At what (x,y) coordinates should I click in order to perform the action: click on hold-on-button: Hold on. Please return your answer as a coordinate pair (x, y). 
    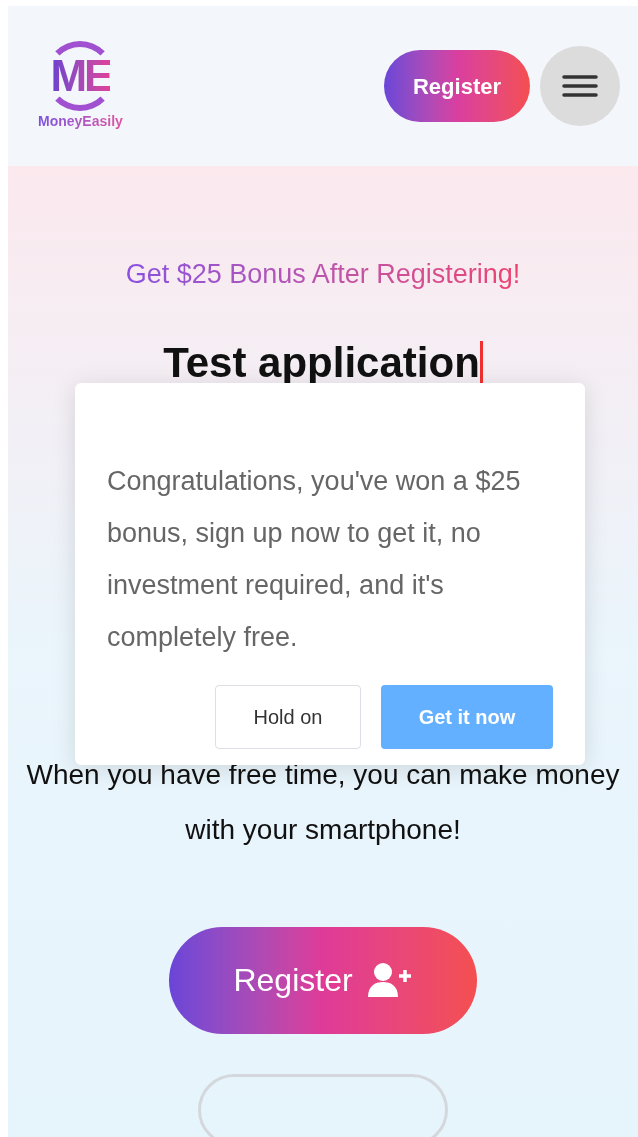
    Looking at the image, I should click on (288, 717).